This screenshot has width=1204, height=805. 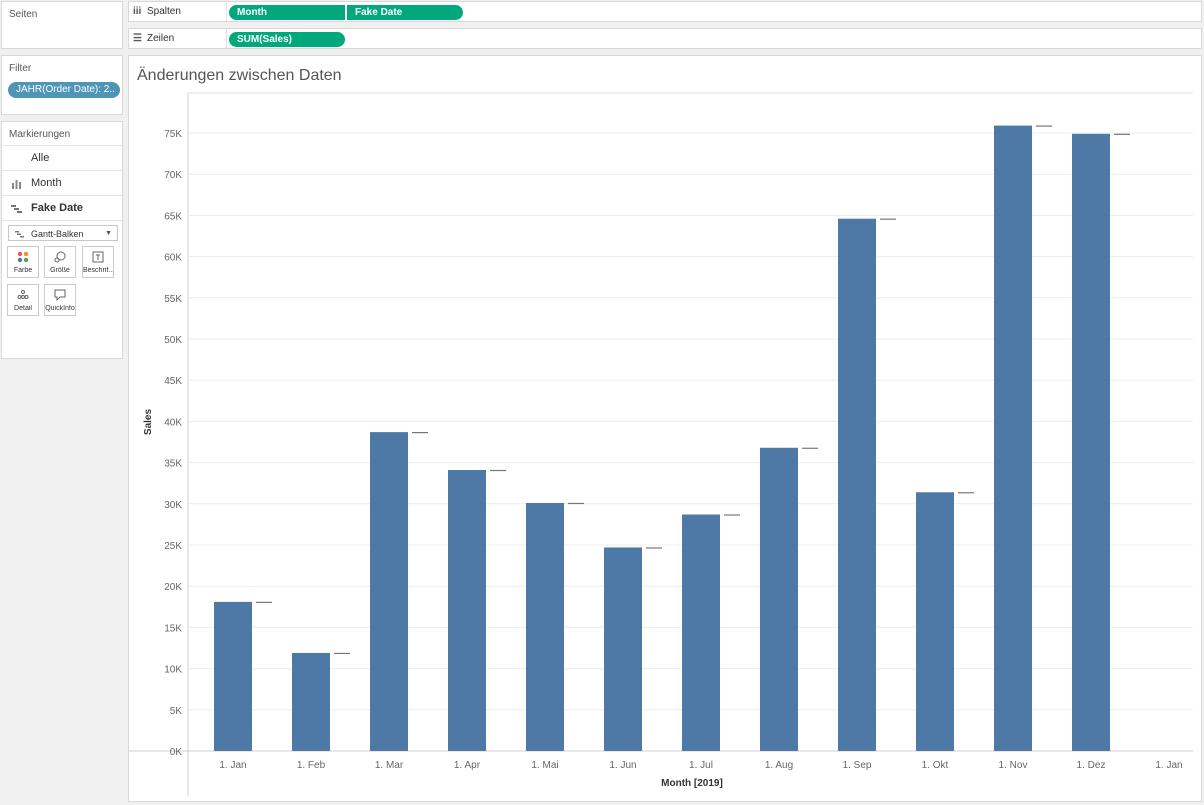 What do you see at coordinates (173, 587) in the screenshot?
I see `y-tick-label: 20K` at bounding box center [173, 587].